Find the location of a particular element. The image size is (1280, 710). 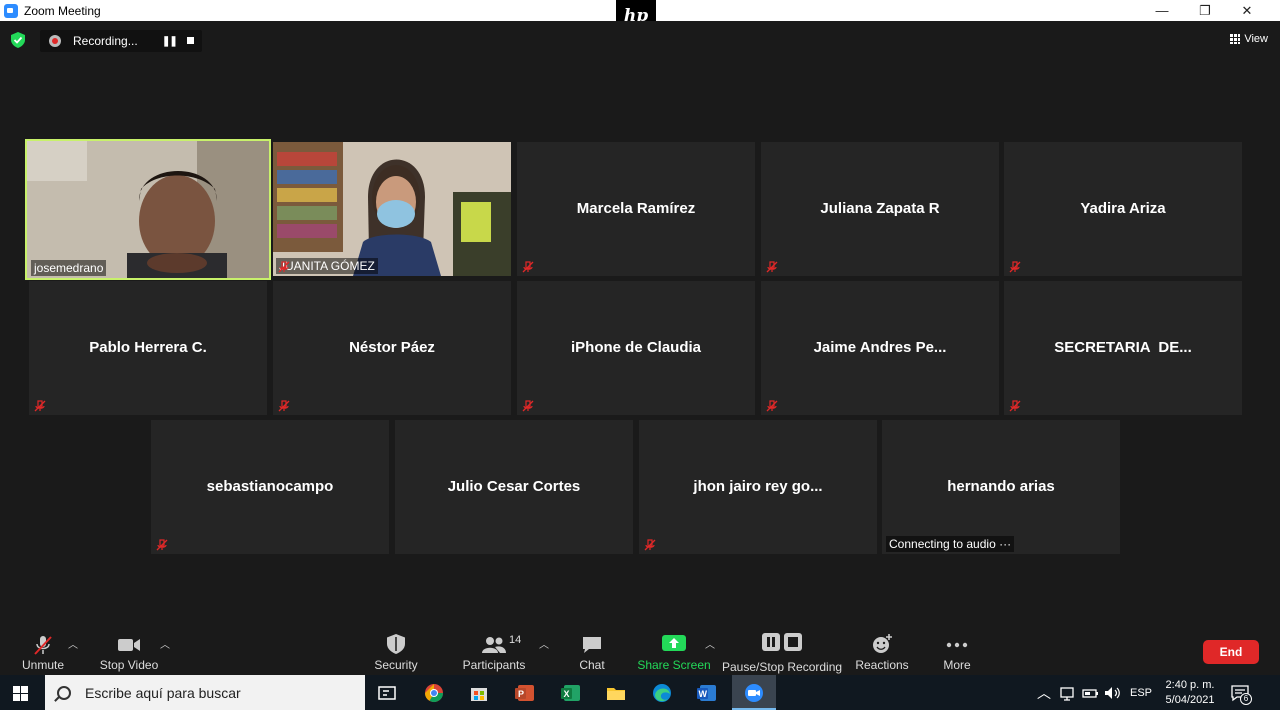

participant-name: Juliana Zapata R is located at coordinates (880, 208).